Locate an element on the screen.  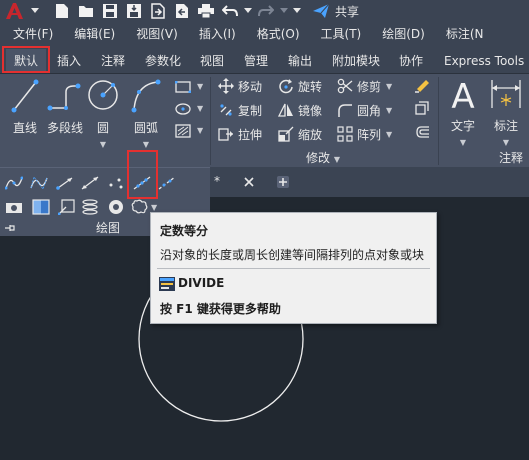
tooltip-command-name: DIVIDE is located at coordinates (201, 283).